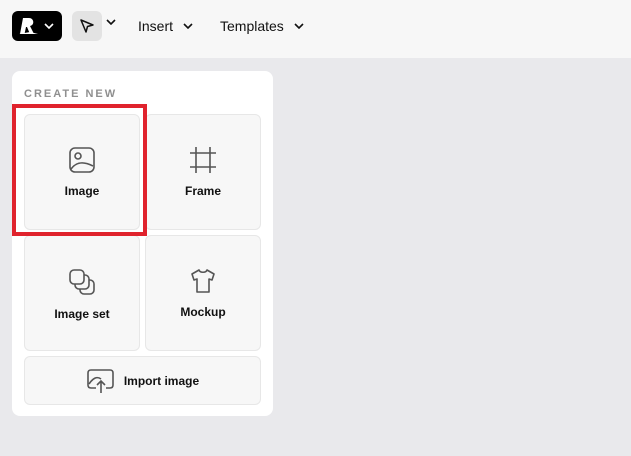 This screenshot has width=631, height=456. What do you see at coordinates (29, 26) in the screenshot?
I see `brand-logo-icon` at bounding box center [29, 26].